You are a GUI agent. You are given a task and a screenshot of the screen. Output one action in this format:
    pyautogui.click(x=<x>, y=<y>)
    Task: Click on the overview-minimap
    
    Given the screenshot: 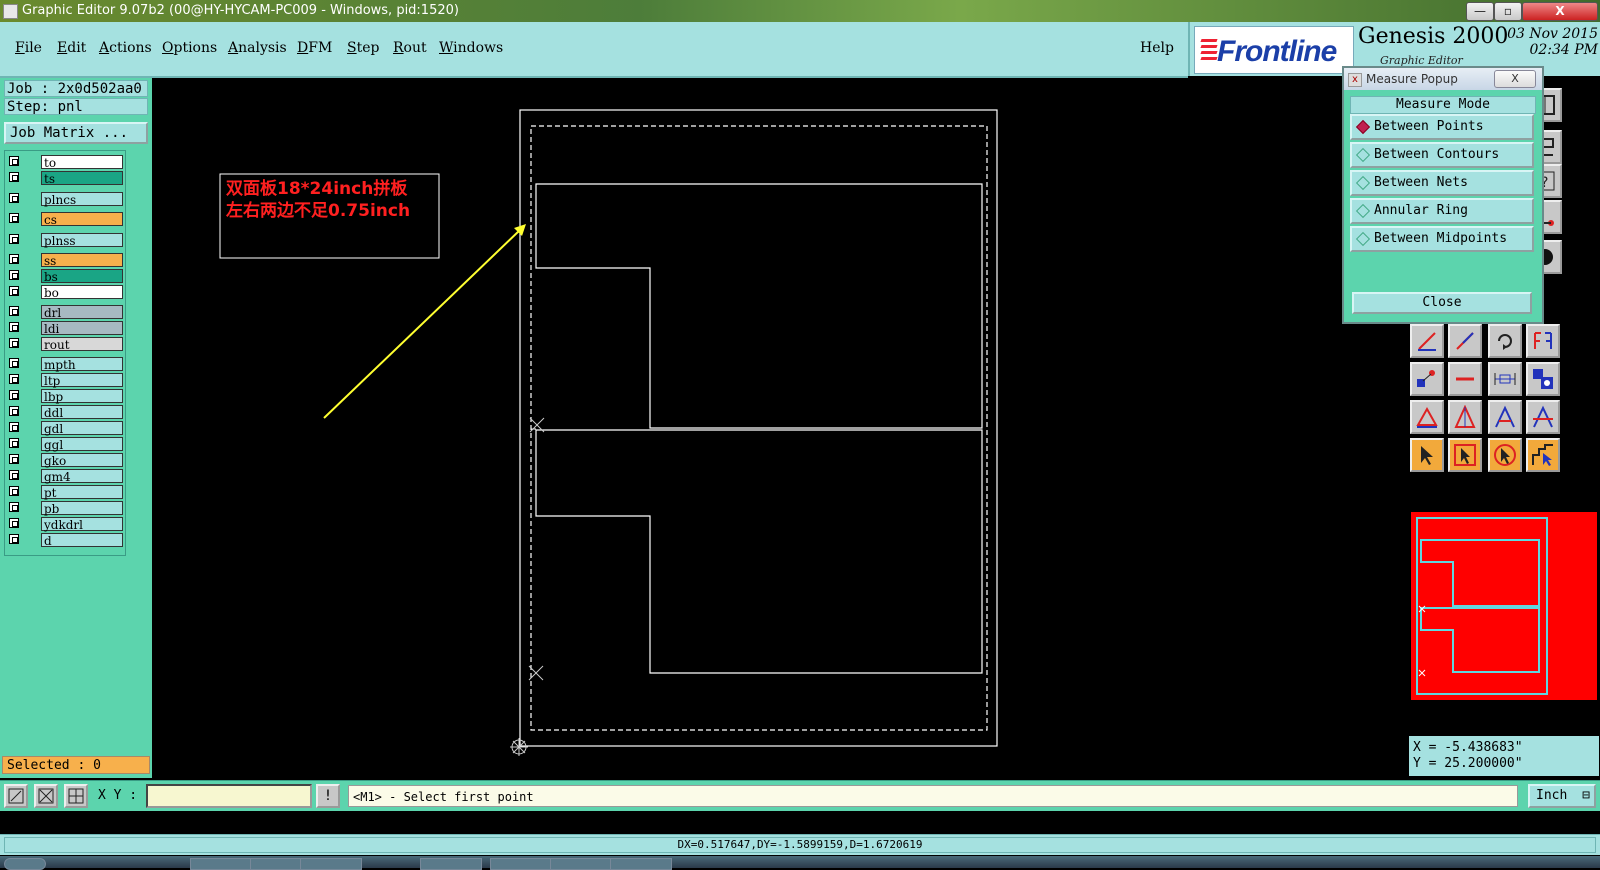 What is the action you would take?
    pyautogui.click(x=1504, y=606)
    